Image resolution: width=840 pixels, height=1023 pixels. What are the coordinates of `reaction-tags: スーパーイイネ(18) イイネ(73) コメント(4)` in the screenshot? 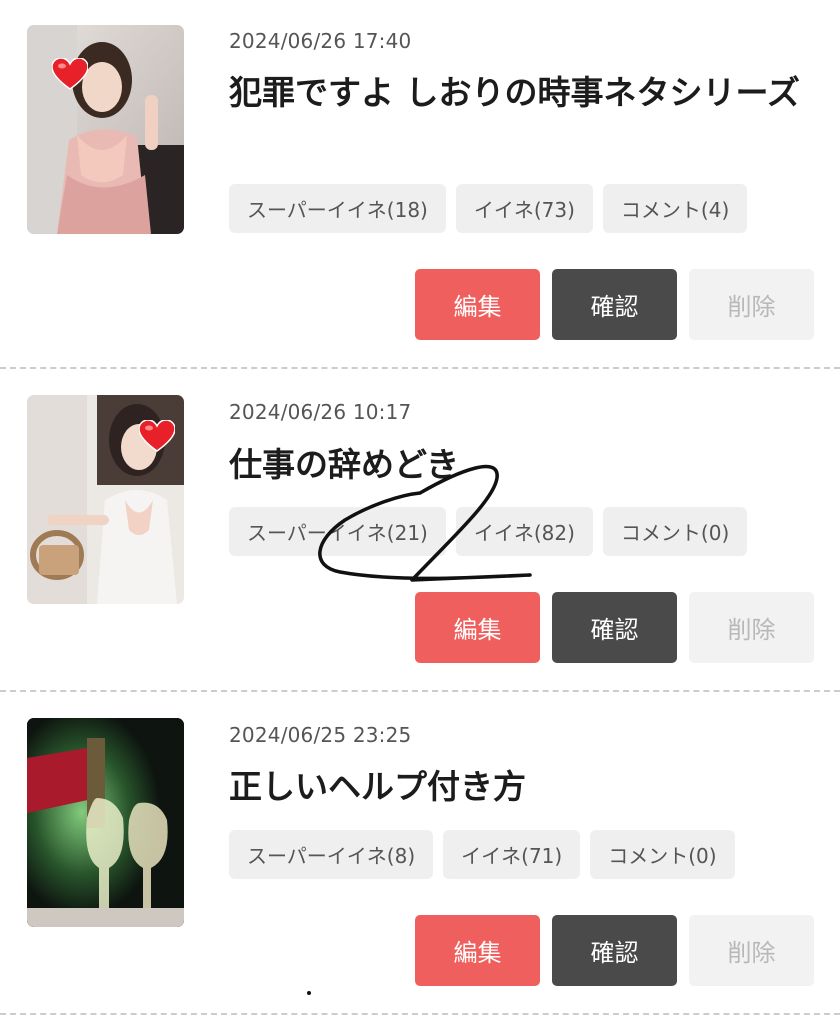 It's located at (488, 208).